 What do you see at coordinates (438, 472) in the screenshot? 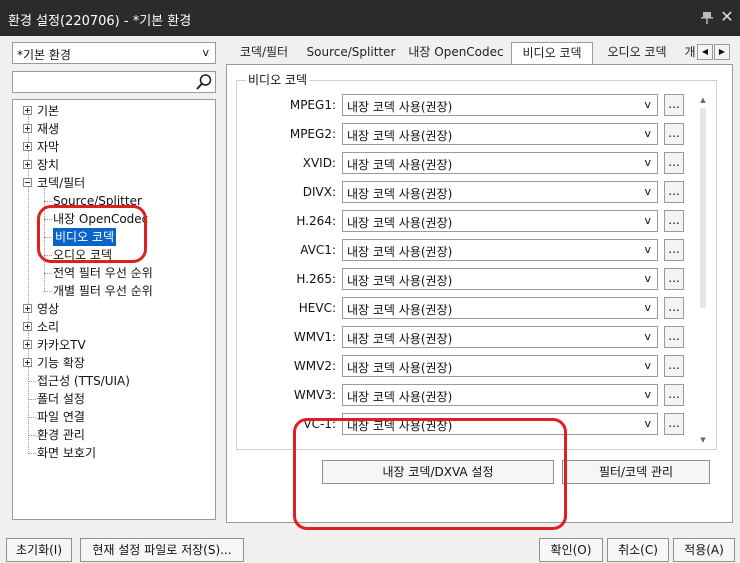
I see `dxva-settings-button: 내장 코덱/DXVA 설정` at bounding box center [438, 472].